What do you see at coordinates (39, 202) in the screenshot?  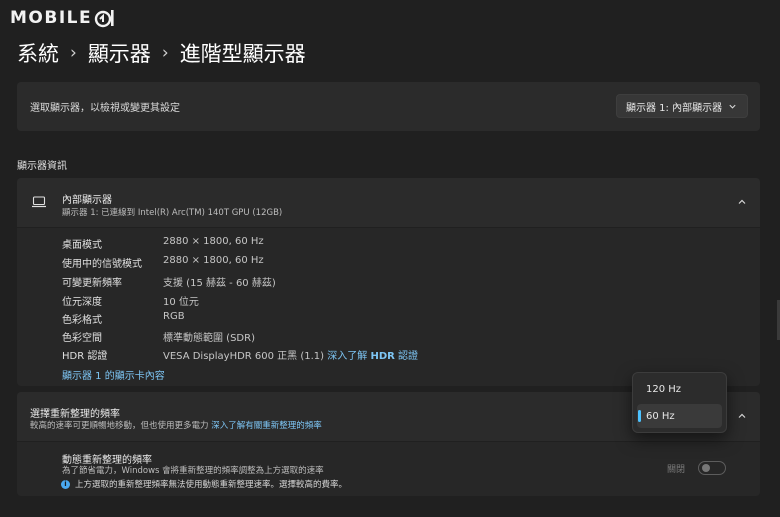 I see `laptop-icon` at bounding box center [39, 202].